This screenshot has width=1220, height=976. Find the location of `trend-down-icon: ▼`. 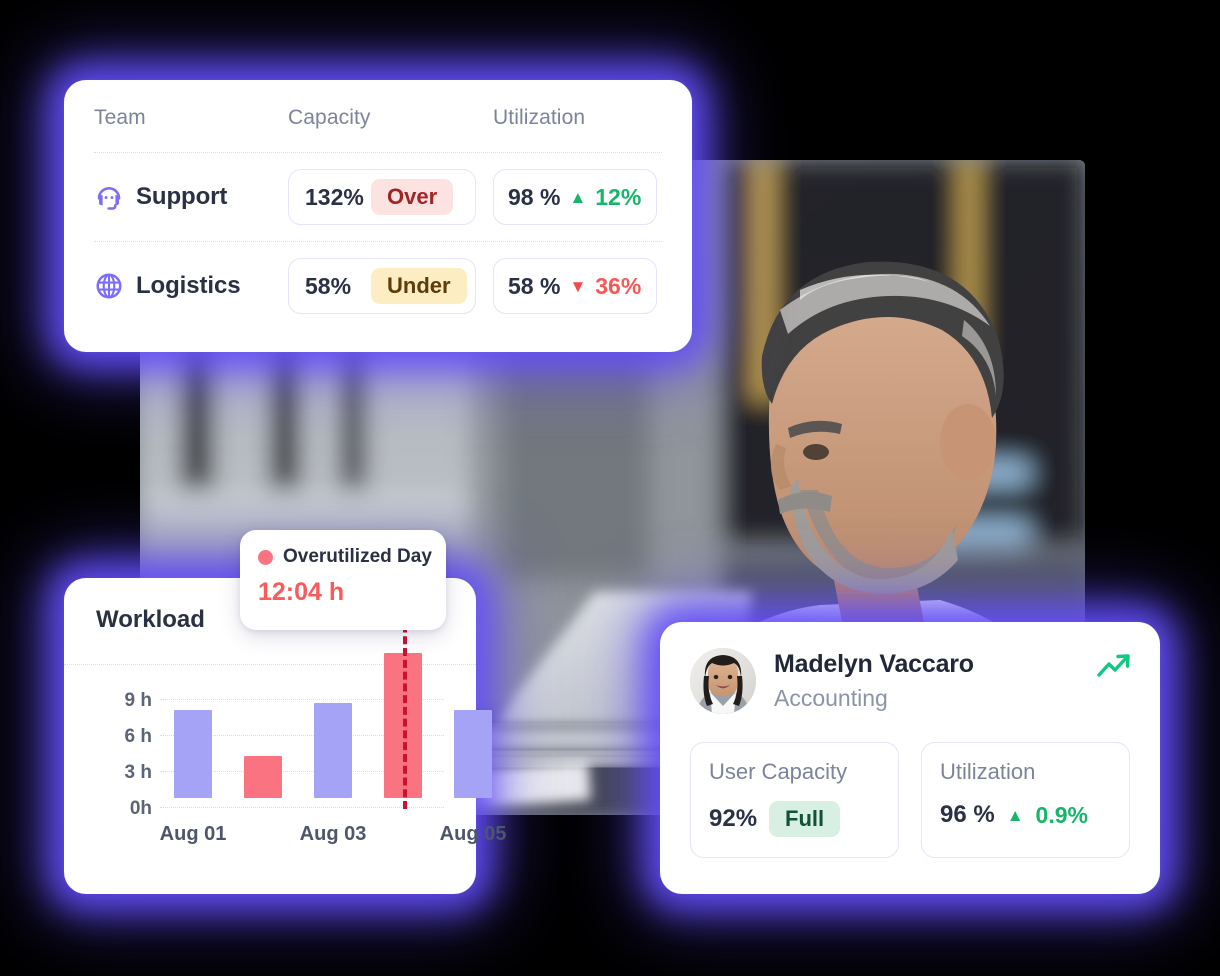

trend-down-icon: ▼ is located at coordinates (578, 286).